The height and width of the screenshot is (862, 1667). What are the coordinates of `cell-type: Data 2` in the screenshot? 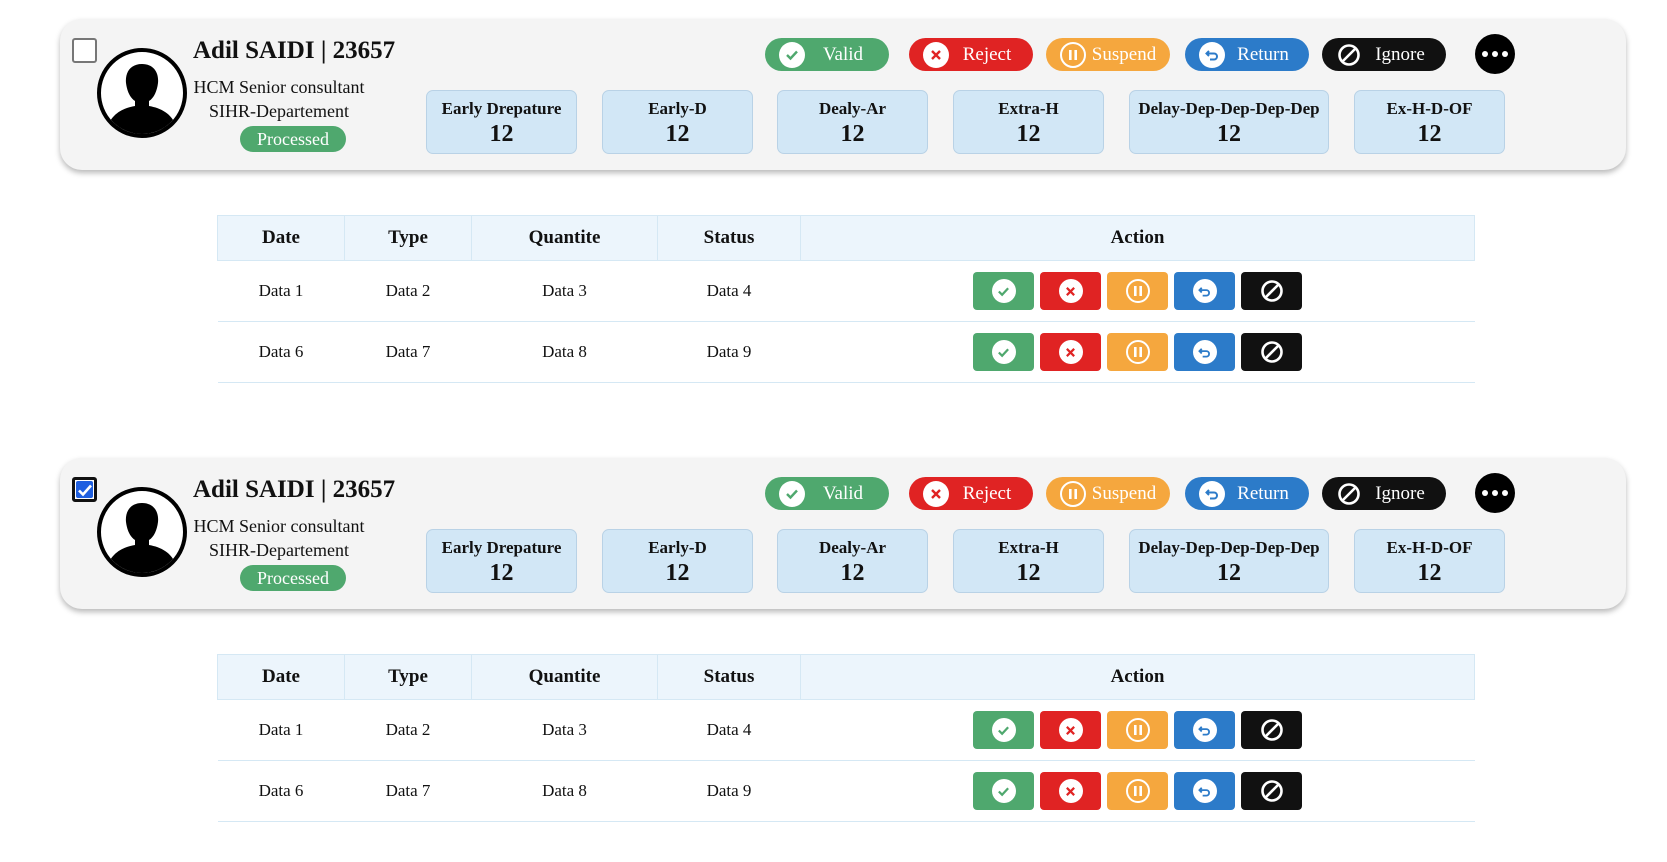 It's located at (408, 291).